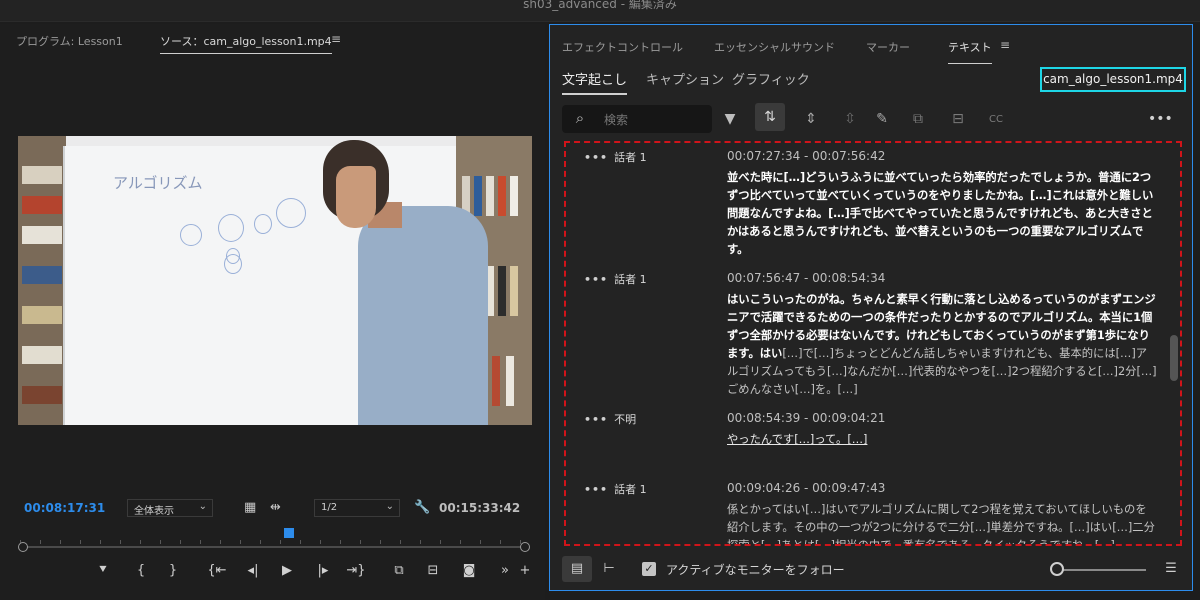 Image resolution: width=1200 pixels, height=600 pixels. Describe the element at coordinates (958, 119) in the screenshot. I see `overwrite-clip-icon: ⊟` at that location.